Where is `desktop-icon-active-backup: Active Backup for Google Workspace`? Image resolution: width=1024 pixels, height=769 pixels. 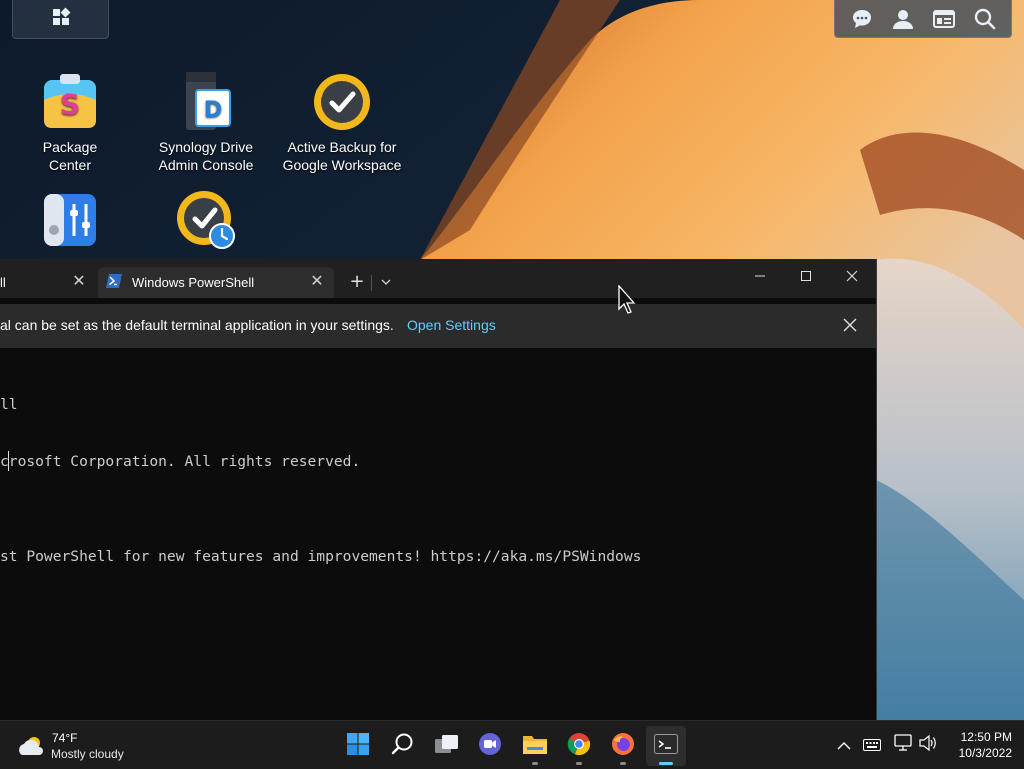
desktop-icon-active-backup: Active Backup for Google Workspace is located at coordinates (342, 122).